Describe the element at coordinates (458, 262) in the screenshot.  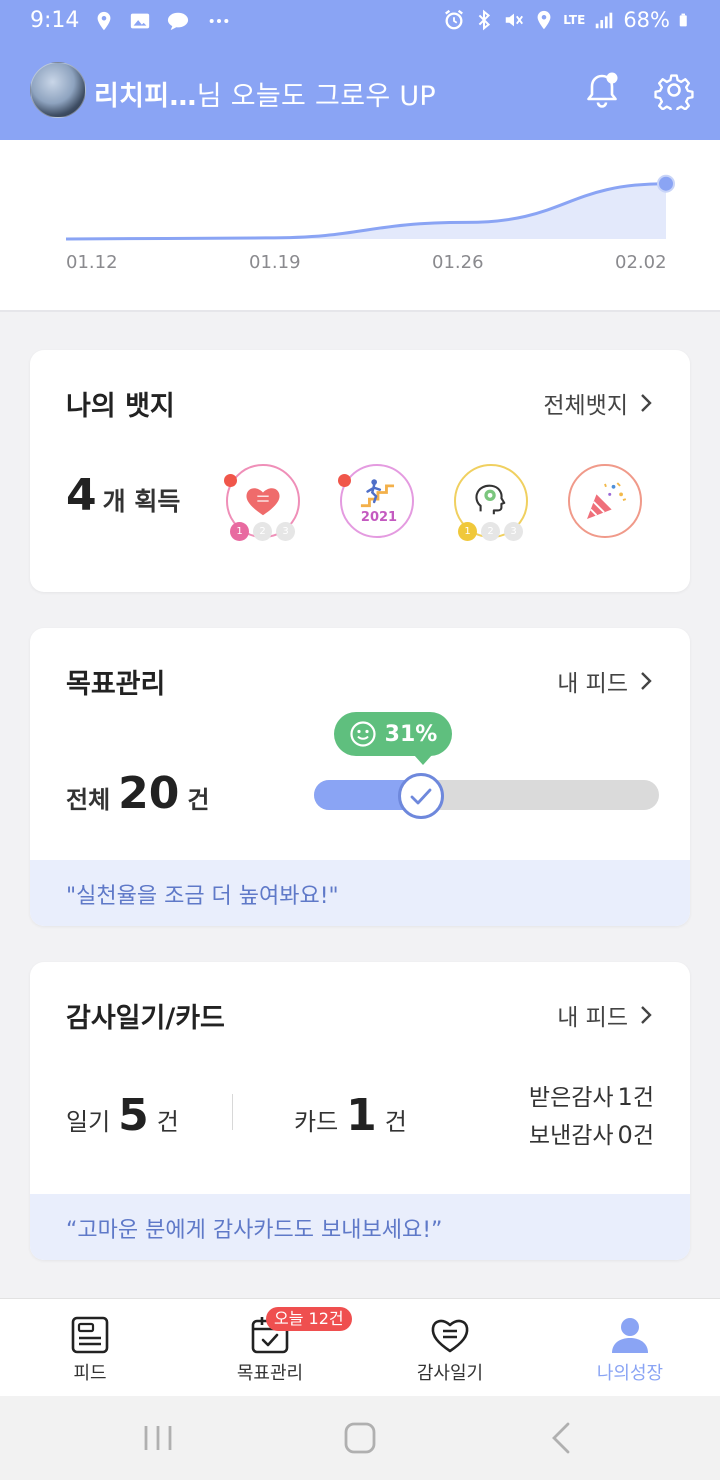
I see `x-tick-label: 01.26` at that location.